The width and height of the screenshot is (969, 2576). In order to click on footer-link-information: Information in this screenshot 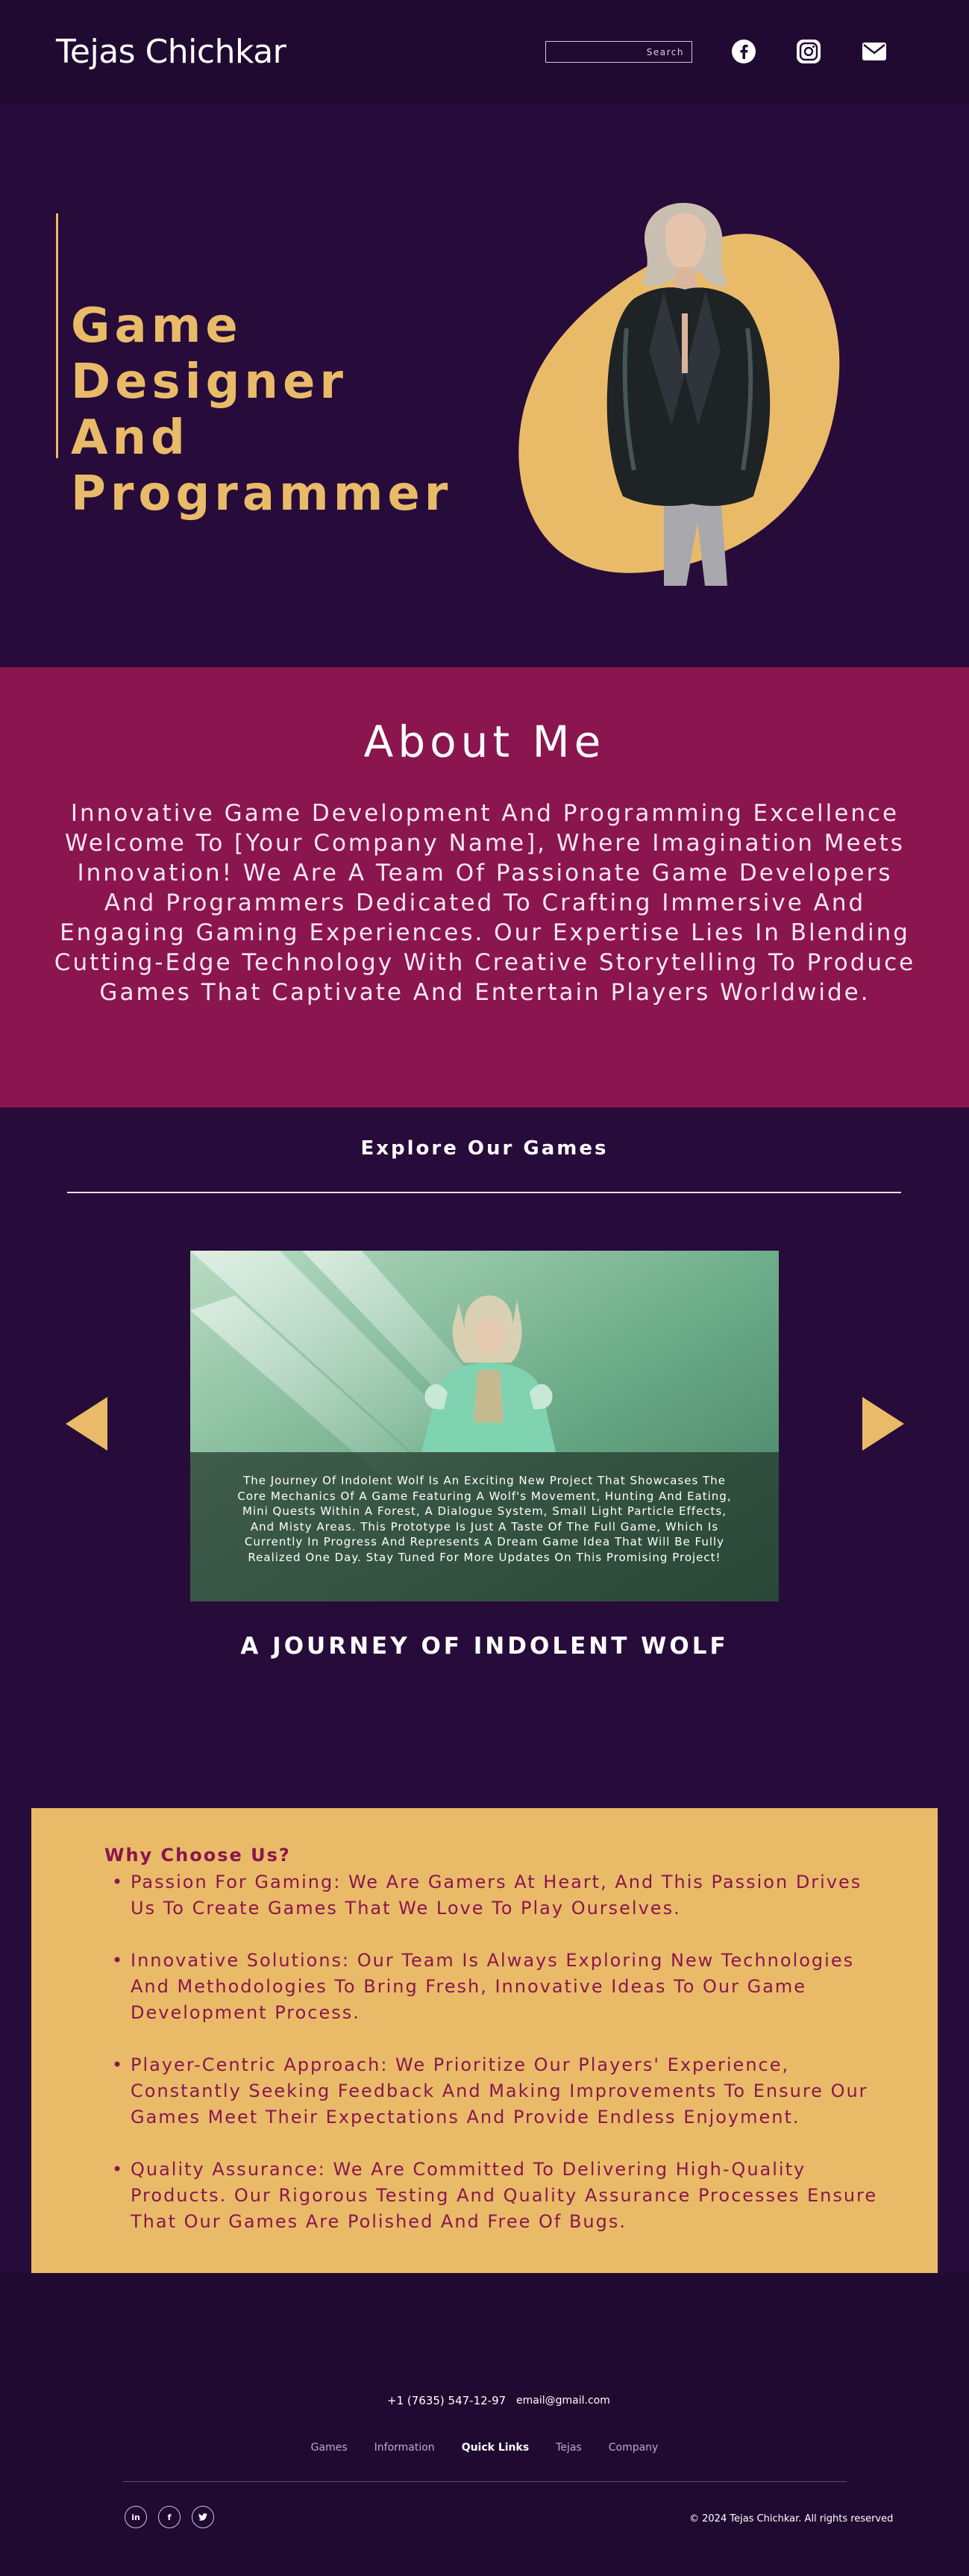, I will do `click(404, 2448)`.